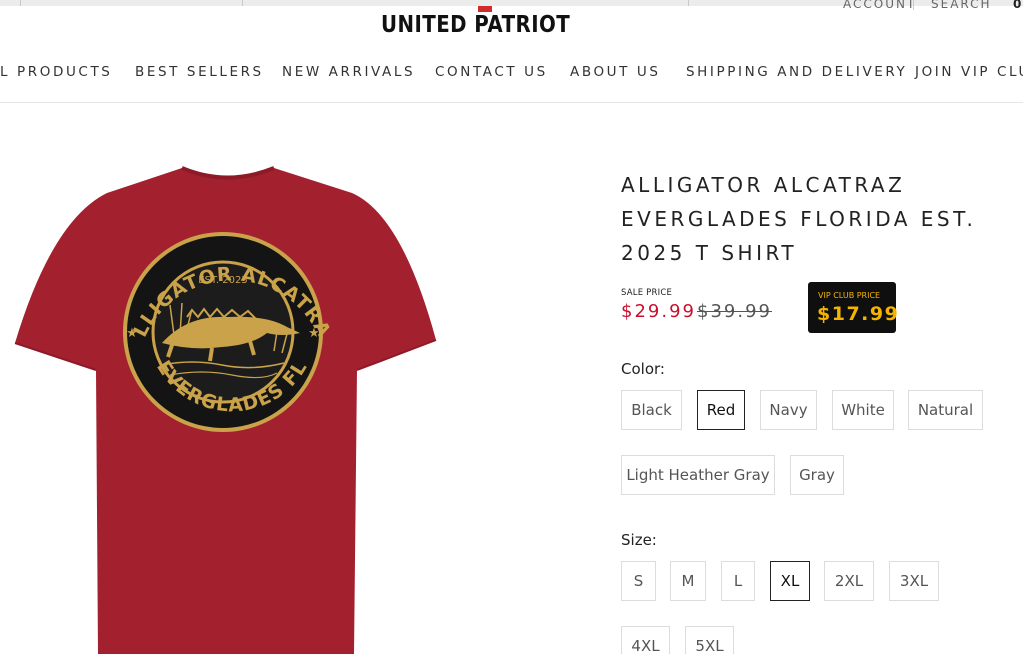 The height and width of the screenshot is (654, 1023). What do you see at coordinates (658, 311) in the screenshot?
I see `sale-price: $29.99` at bounding box center [658, 311].